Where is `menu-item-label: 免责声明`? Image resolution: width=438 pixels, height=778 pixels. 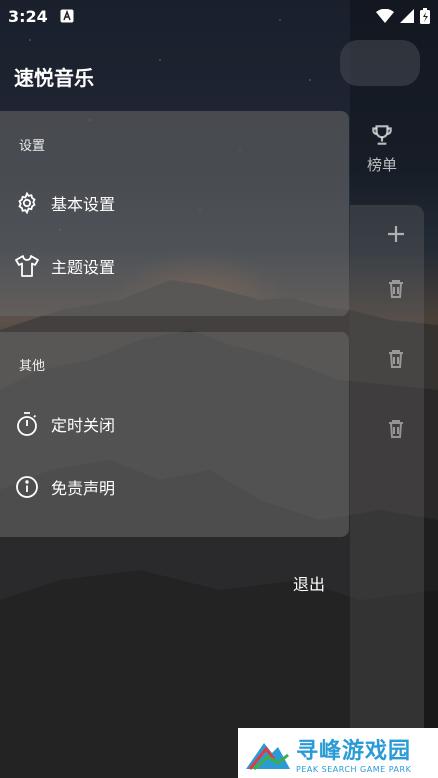 menu-item-label: 免责声明 is located at coordinates (83, 488).